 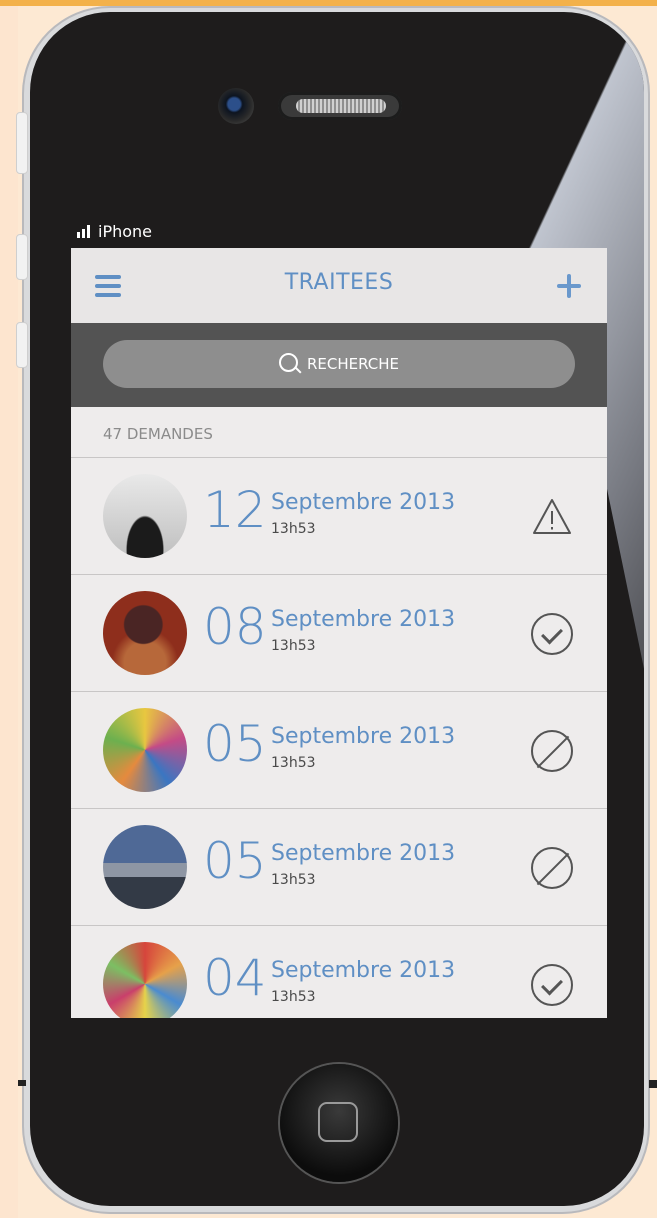 I want to click on list-item: 04 Septembre 2013 13h53, so click(x=339, y=971).